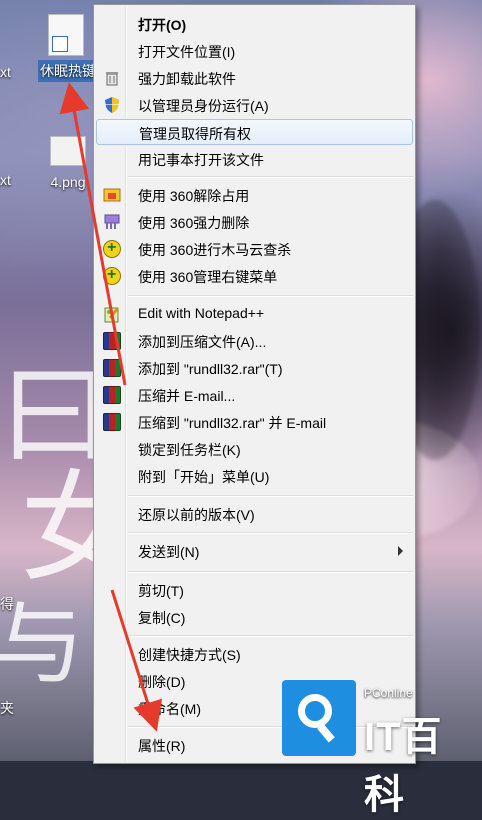 The width and height of the screenshot is (482, 820). What do you see at coordinates (162, 746) in the screenshot?
I see `menu-item-label: 属性(R)` at bounding box center [162, 746].